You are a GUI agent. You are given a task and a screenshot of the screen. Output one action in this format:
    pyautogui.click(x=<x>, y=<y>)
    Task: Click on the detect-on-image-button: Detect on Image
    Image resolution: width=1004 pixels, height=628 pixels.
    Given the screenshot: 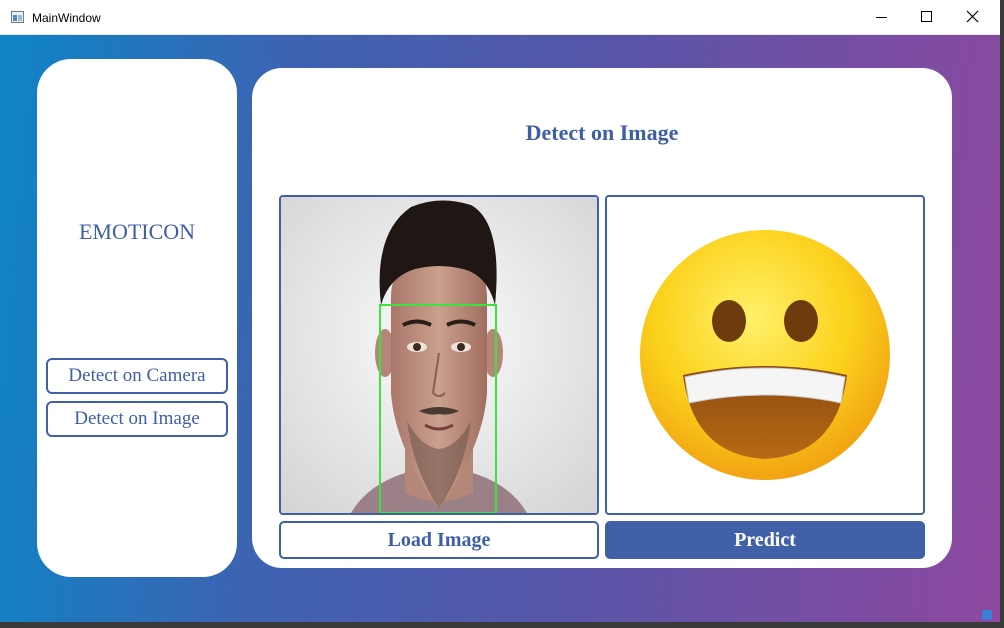 What is the action you would take?
    pyautogui.click(x=137, y=419)
    